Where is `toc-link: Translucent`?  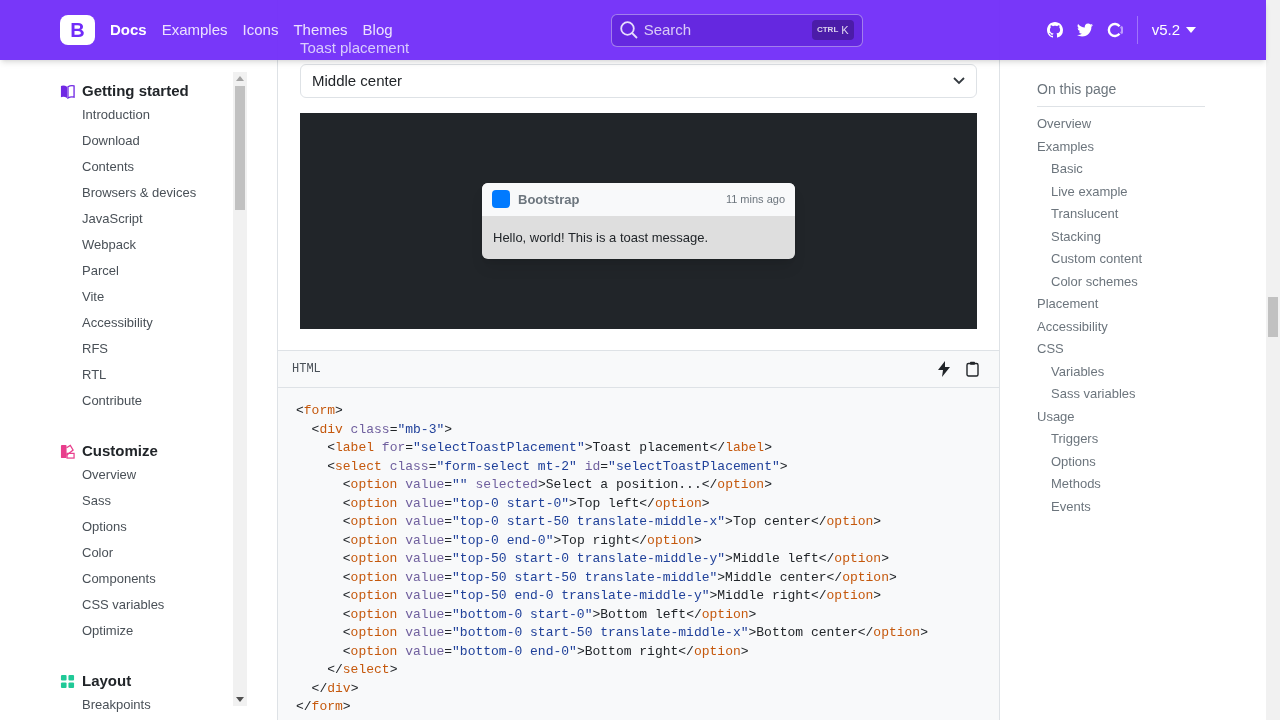 toc-link: Translucent is located at coordinates (1085, 214).